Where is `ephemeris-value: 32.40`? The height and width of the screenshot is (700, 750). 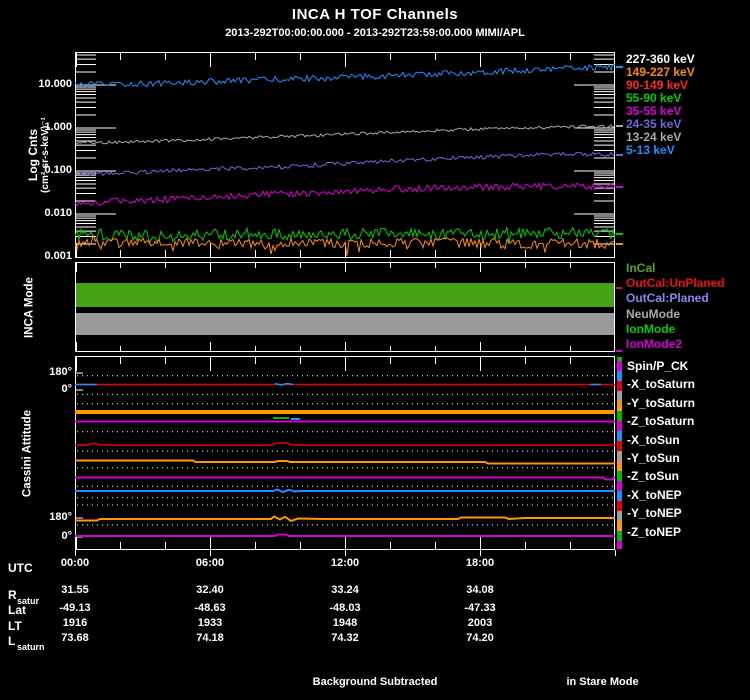 ephemeris-value: 32.40 is located at coordinates (210, 590).